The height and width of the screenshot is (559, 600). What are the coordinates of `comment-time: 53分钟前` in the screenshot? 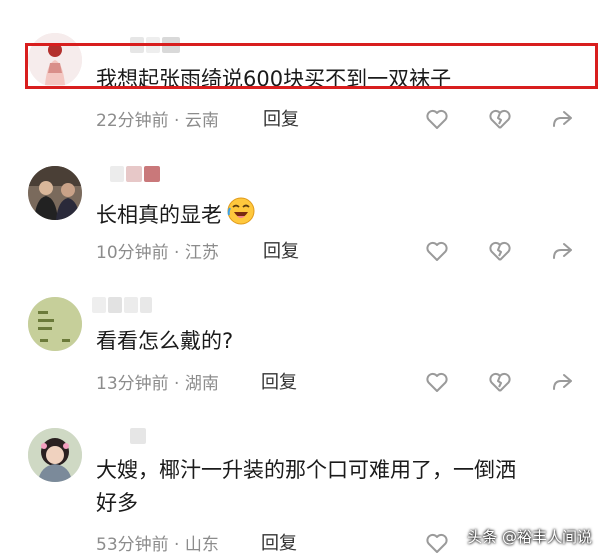 It's located at (132, 545).